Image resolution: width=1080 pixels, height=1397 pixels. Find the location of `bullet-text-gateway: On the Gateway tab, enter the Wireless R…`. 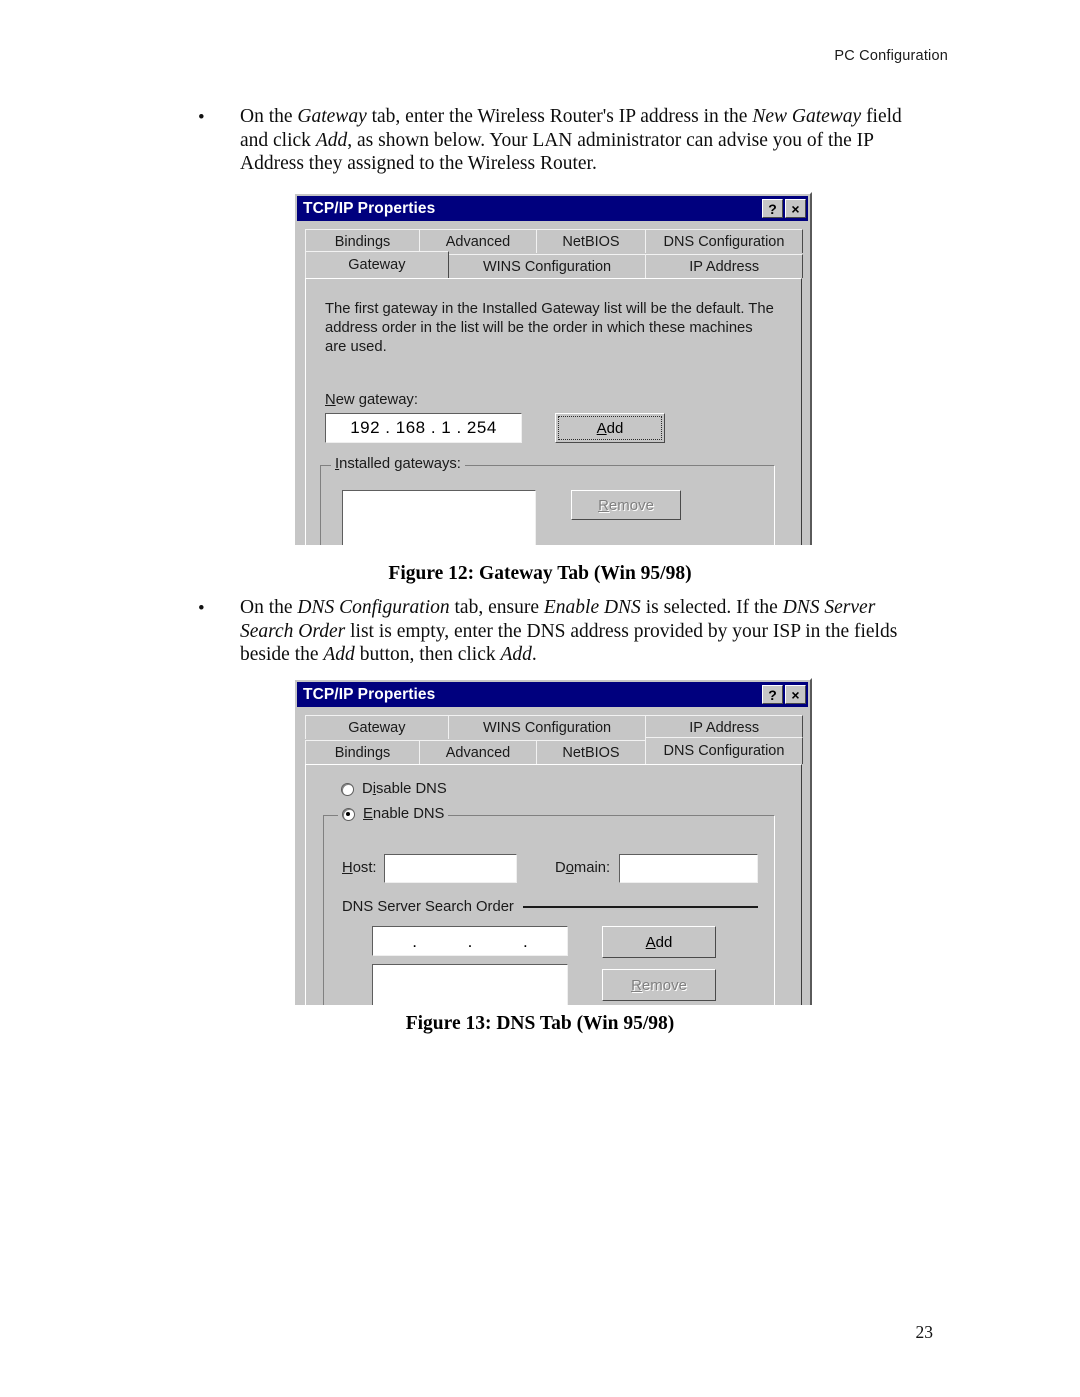

bullet-text-gateway: On the Gateway tab, enter the Wireless R… is located at coordinates (571, 140).